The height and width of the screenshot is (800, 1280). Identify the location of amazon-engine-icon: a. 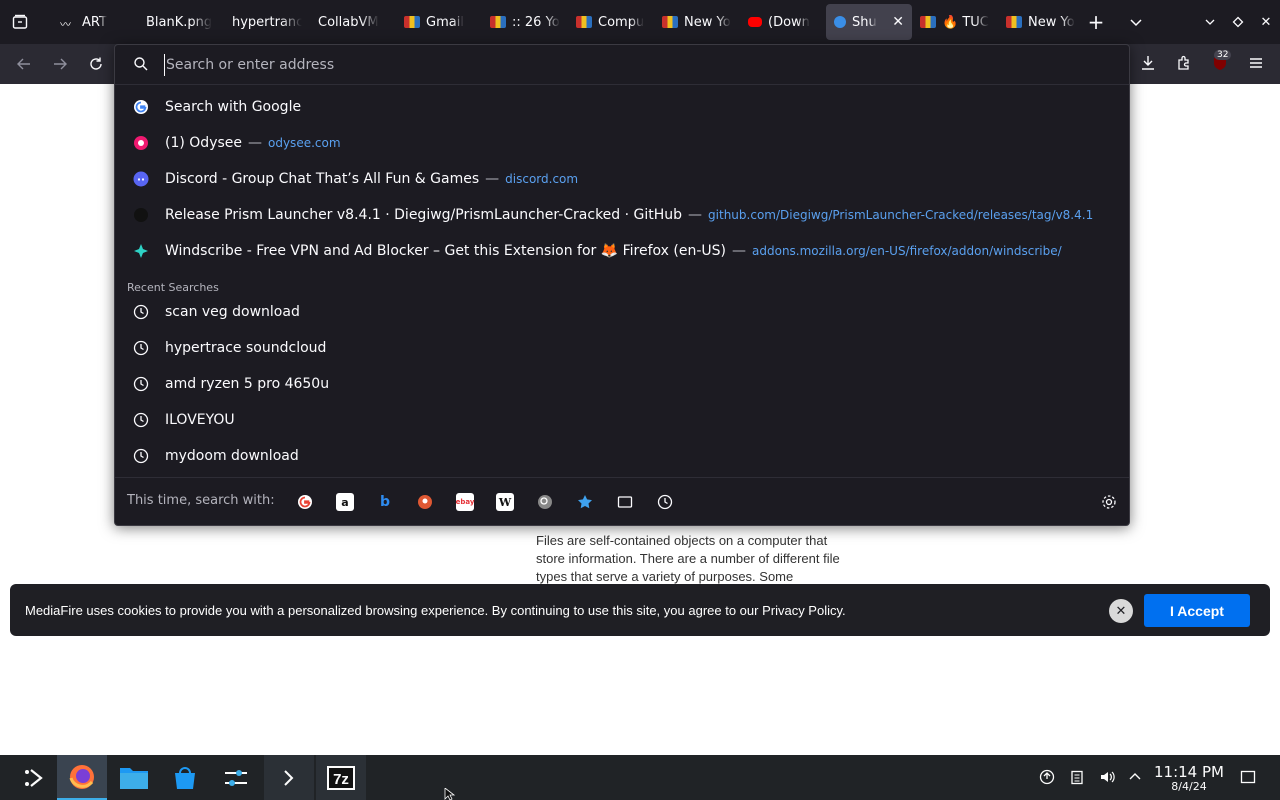
(345, 502).